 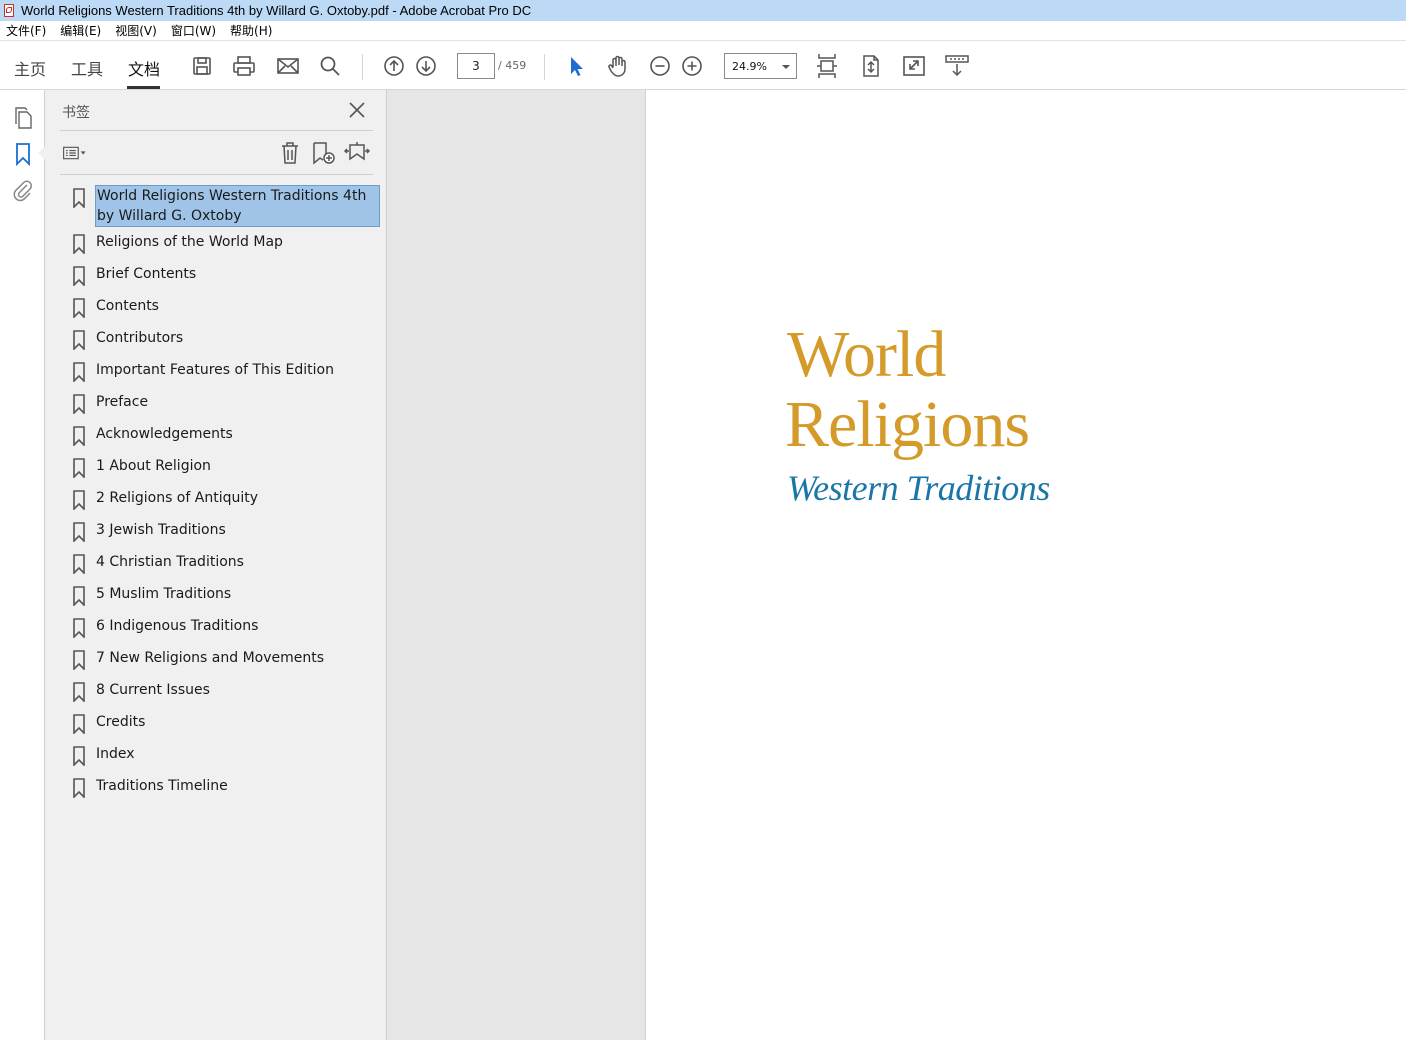 I want to click on chevron-down-icon, so click(x=786, y=67).